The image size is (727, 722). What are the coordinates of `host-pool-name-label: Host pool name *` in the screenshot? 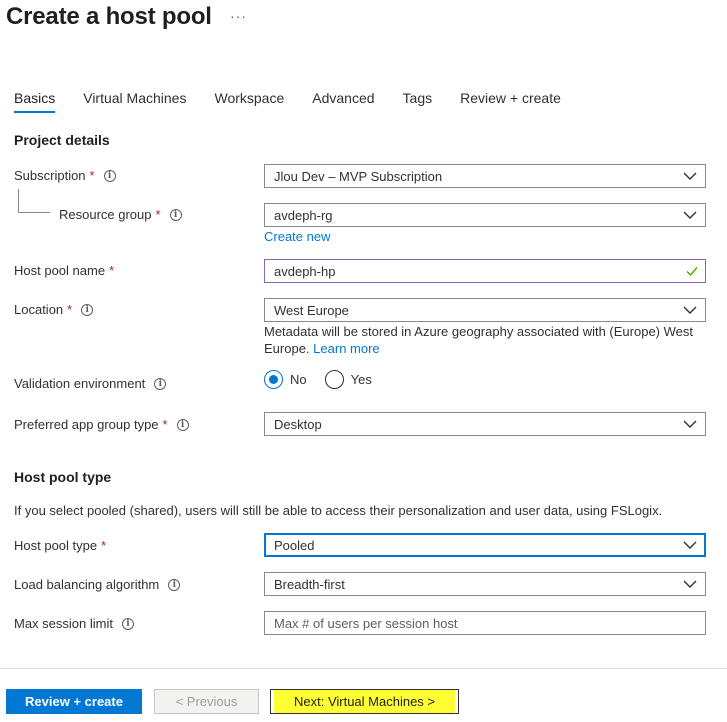 It's located at (64, 270).